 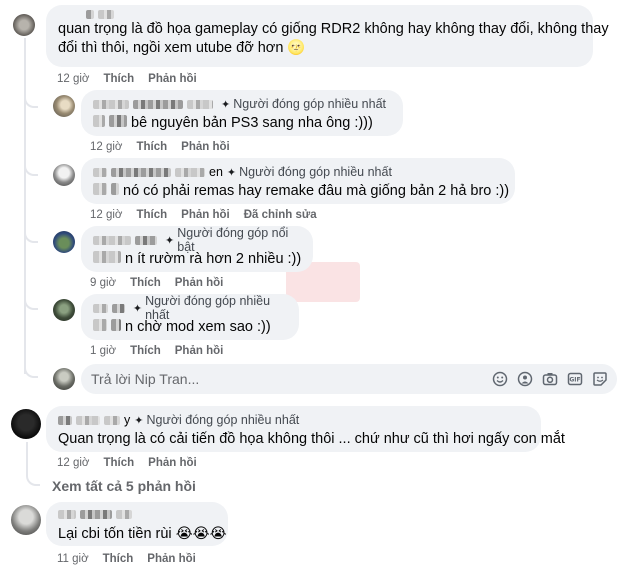 What do you see at coordinates (127, 420) in the screenshot?
I see `author-name-visible: y` at bounding box center [127, 420].